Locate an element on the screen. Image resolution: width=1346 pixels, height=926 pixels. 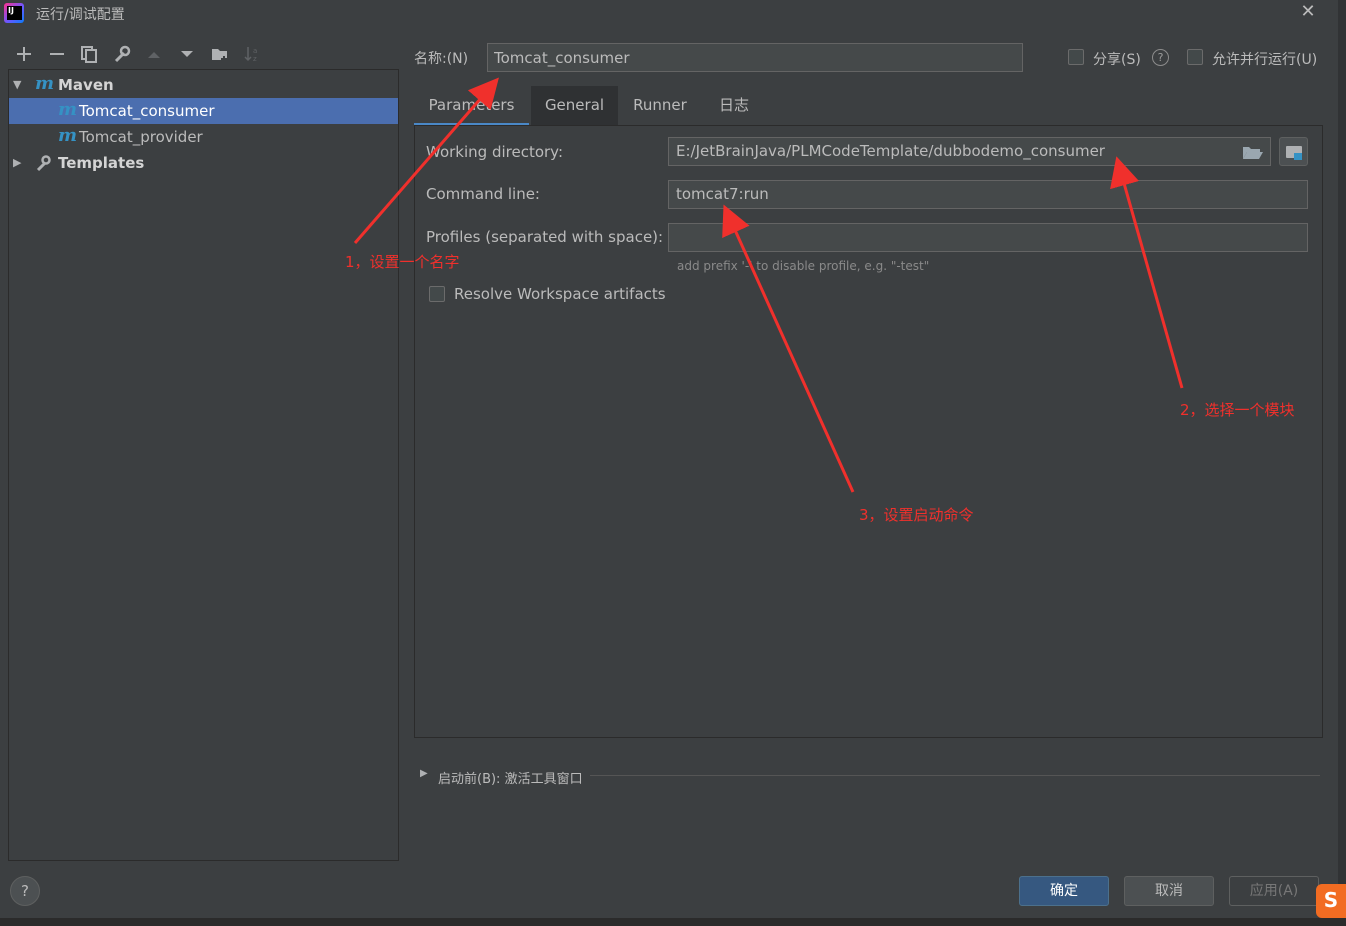
annotation-2: 2，选择一个模块 is located at coordinates (1237, 410).